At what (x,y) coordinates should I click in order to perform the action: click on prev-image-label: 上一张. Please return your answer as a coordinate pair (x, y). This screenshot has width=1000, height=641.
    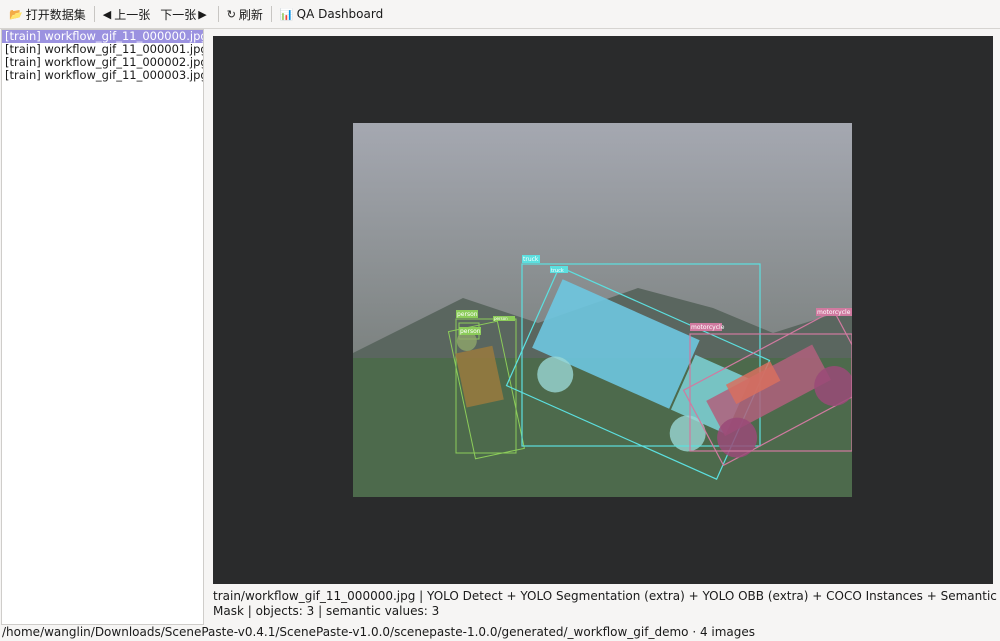
    Looking at the image, I should click on (132, 14).